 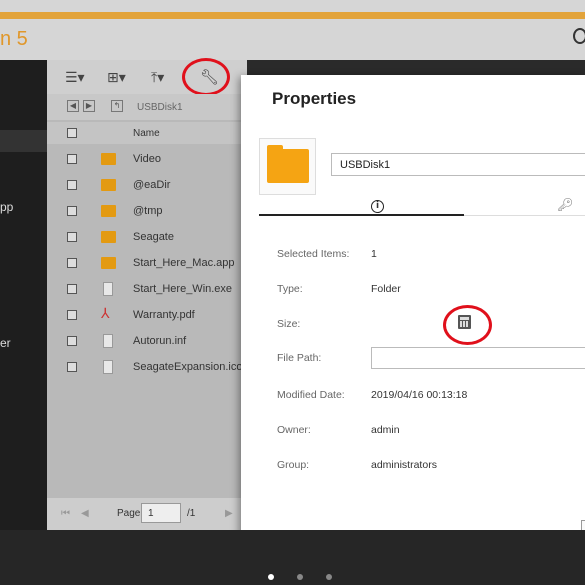 I want to click on table-row: Autorun.inf, so click(x=147, y=341).